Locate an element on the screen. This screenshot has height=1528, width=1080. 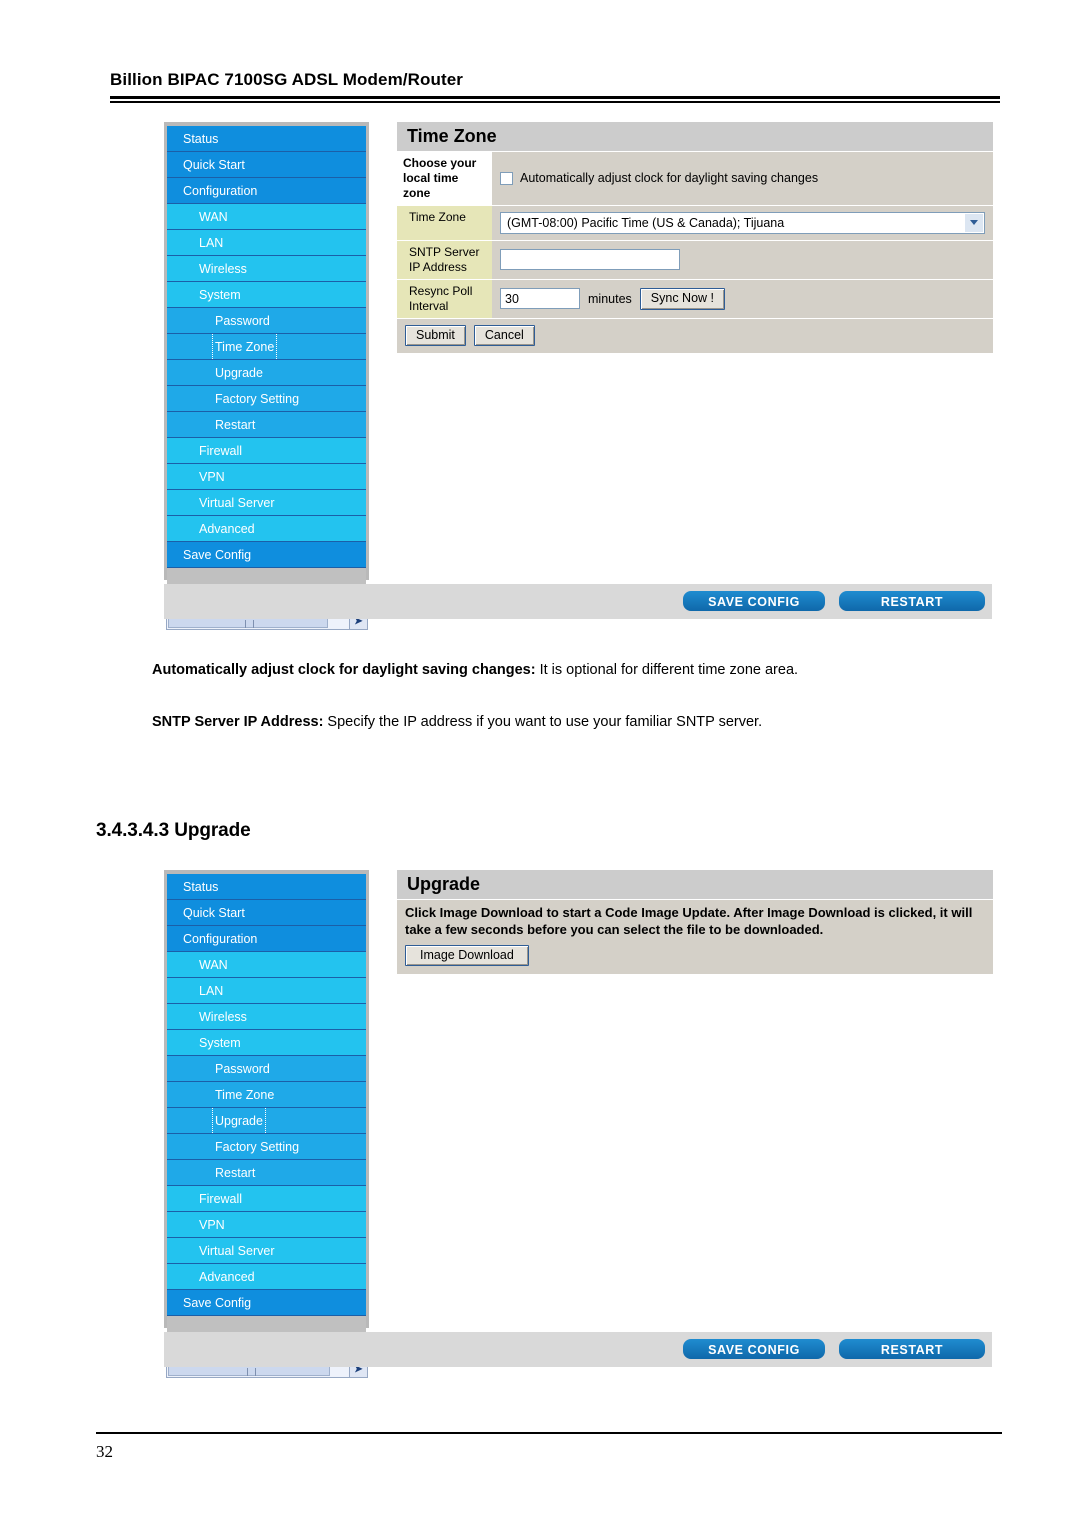
submit-button: Submit is located at coordinates (435, 335).